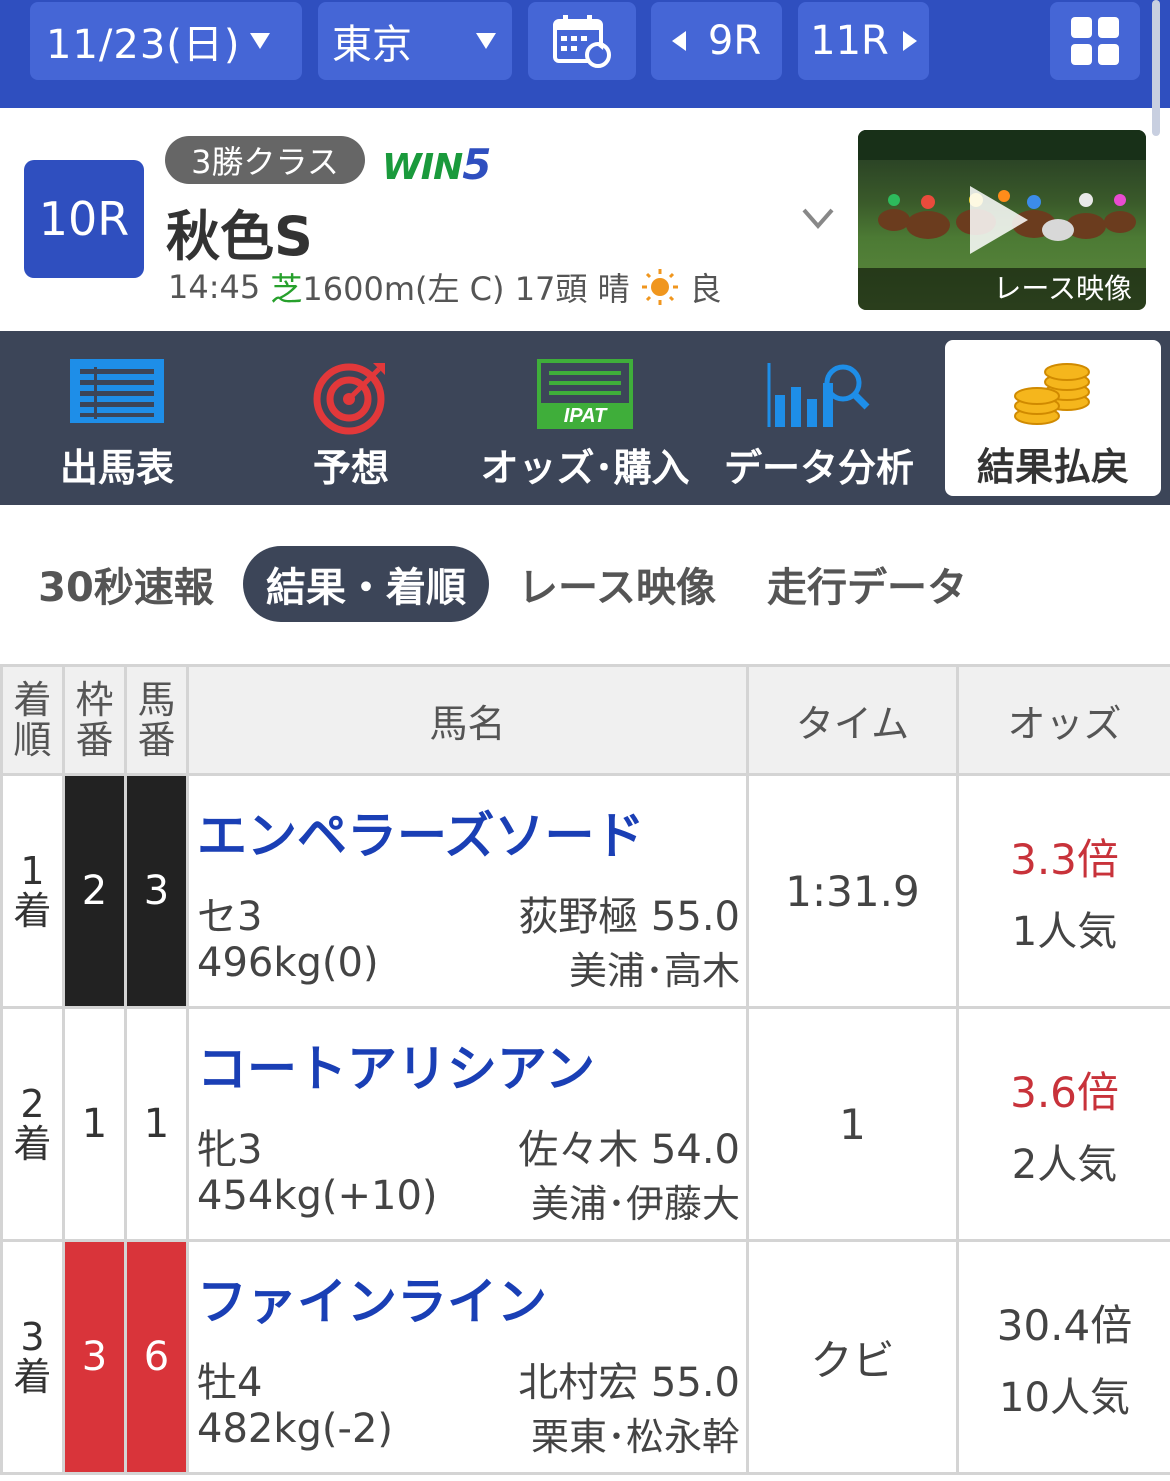  Describe the element at coordinates (372, 1298) in the screenshot. I see `horse-name-link: ファインライン` at that location.